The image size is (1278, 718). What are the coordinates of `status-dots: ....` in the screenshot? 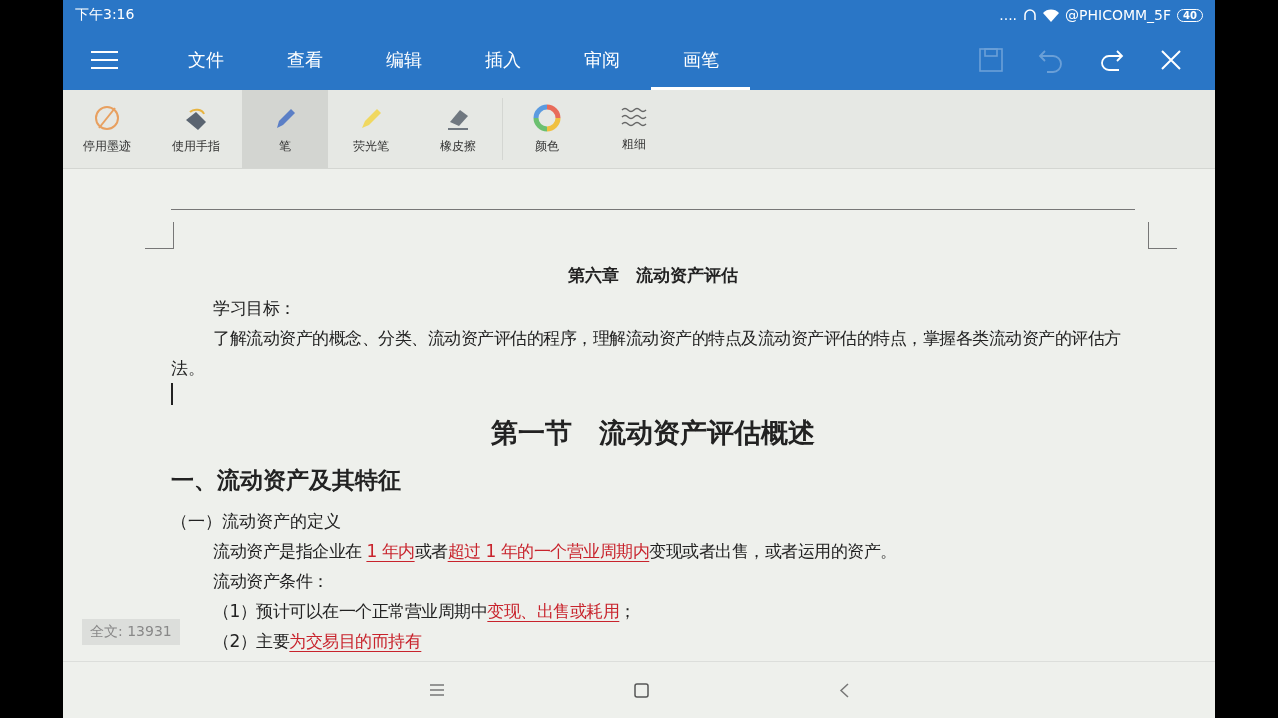 It's located at (1008, 15).